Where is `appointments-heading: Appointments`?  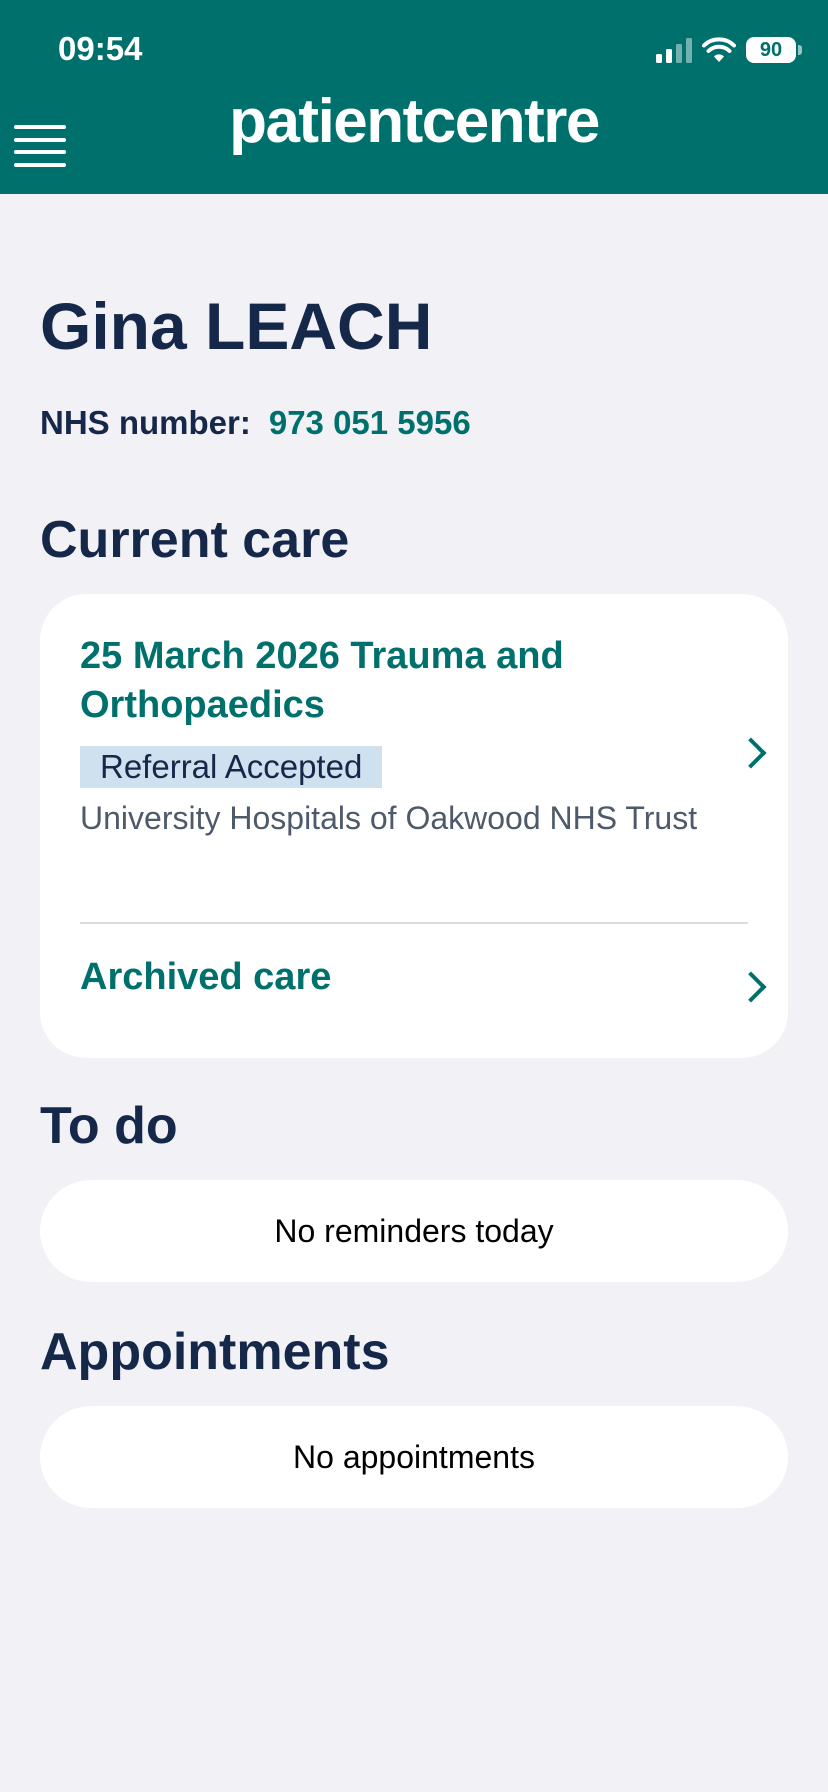
appointments-heading: Appointments is located at coordinates (215, 1352).